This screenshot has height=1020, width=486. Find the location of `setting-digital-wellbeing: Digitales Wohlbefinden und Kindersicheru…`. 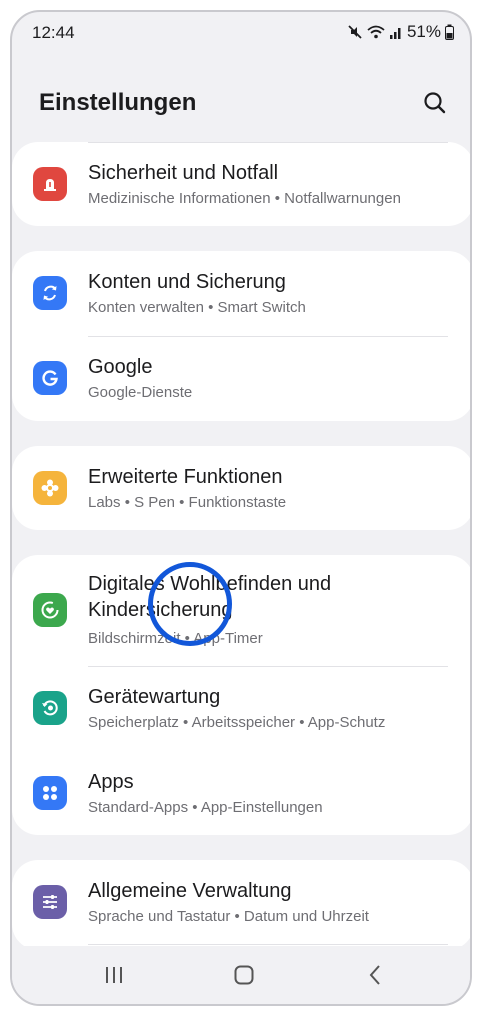

setting-digital-wellbeing: Digitales Wohlbefinden und Kindersicheru… is located at coordinates (241, 610).